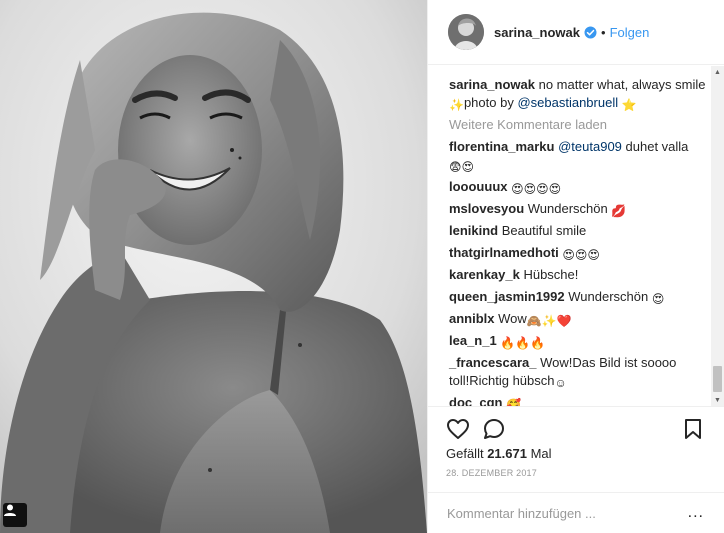 Image resolution: width=724 pixels, height=533 pixels. What do you see at coordinates (472, 318) in the screenshot?
I see `comment-username: anniblx` at bounding box center [472, 318].